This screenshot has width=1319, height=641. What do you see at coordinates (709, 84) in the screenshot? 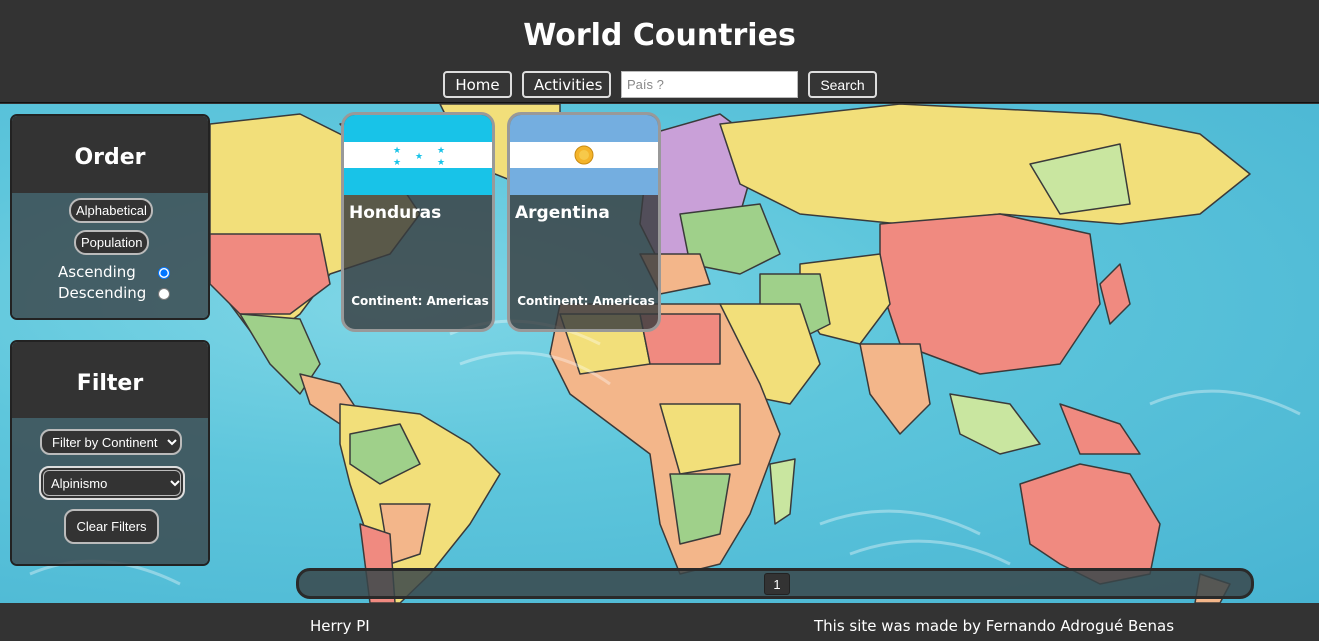
I see `search-input` at bounding box center [709, 84].